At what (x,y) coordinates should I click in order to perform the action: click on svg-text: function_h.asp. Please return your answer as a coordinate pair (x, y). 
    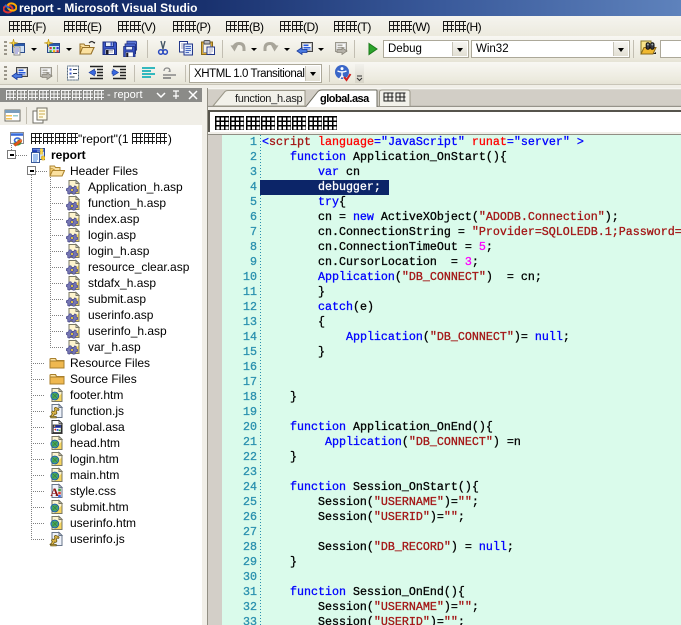
    Looking at the image, I should click on (269, 99).